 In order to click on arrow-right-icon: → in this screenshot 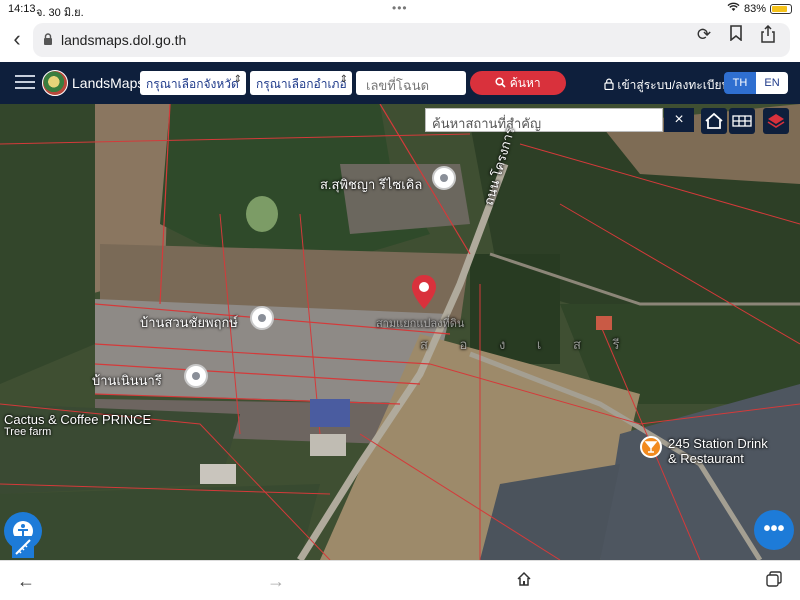, I will do `click(276, 581)`.